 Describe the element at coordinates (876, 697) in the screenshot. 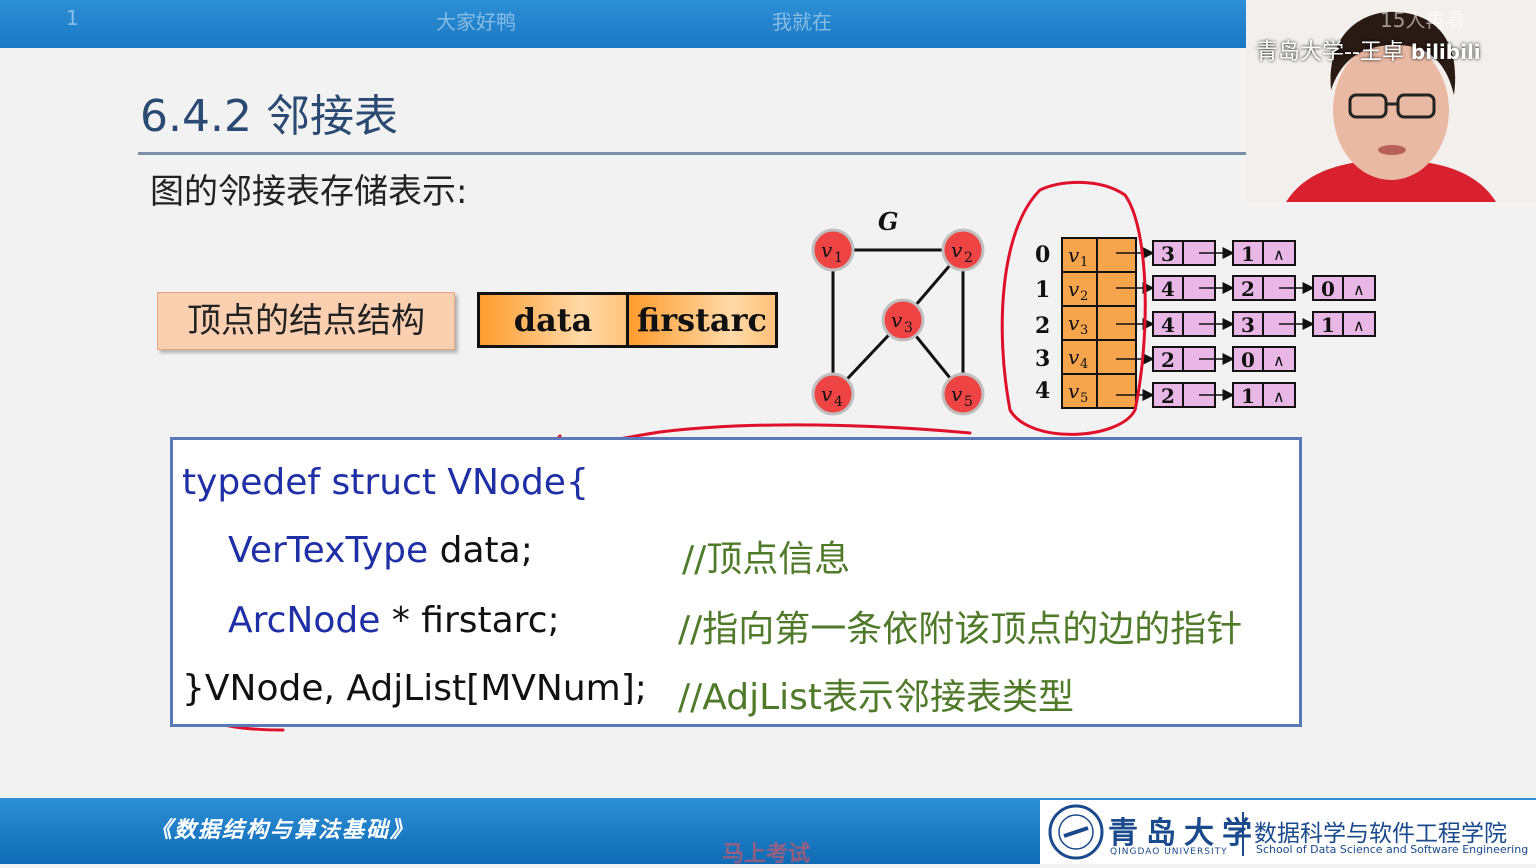

I see `code-comment-3: //AdjList表示邻接表类型` at that location.